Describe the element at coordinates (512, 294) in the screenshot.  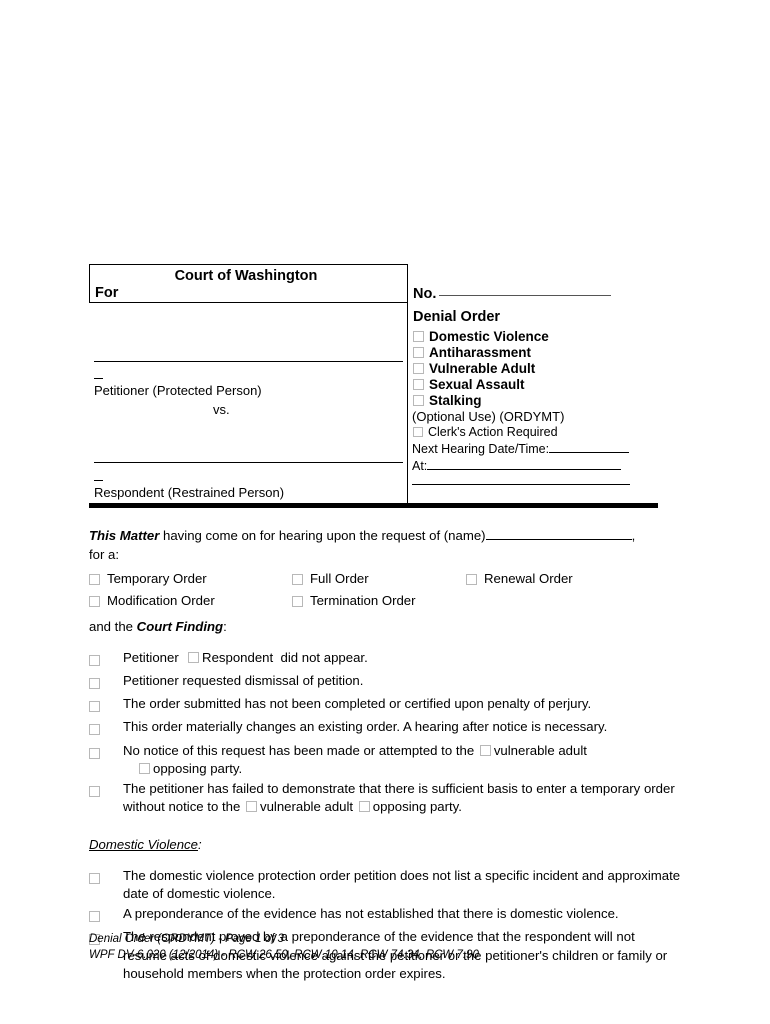
I see `case-number-row: No.` at that location.